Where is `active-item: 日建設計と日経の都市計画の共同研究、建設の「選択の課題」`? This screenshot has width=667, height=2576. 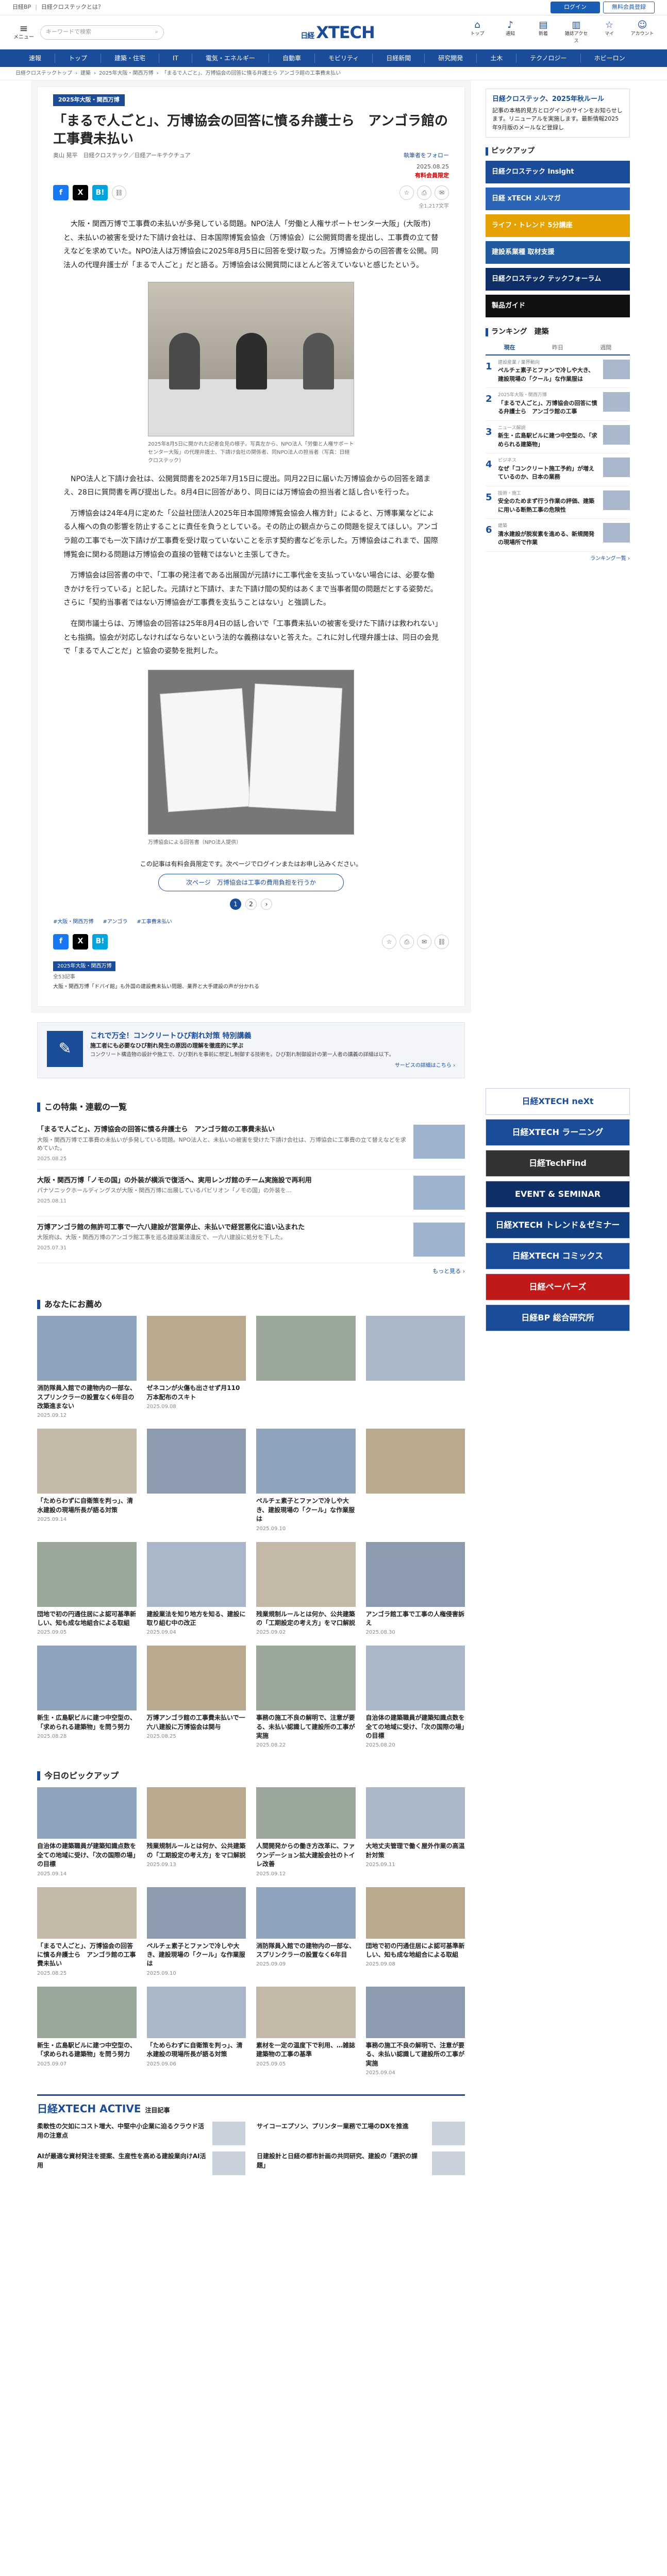
active-item: 日建設計と日経の都市計画の共同研究、建設の「選択の課題」 is located at coordinates (361, 2163).